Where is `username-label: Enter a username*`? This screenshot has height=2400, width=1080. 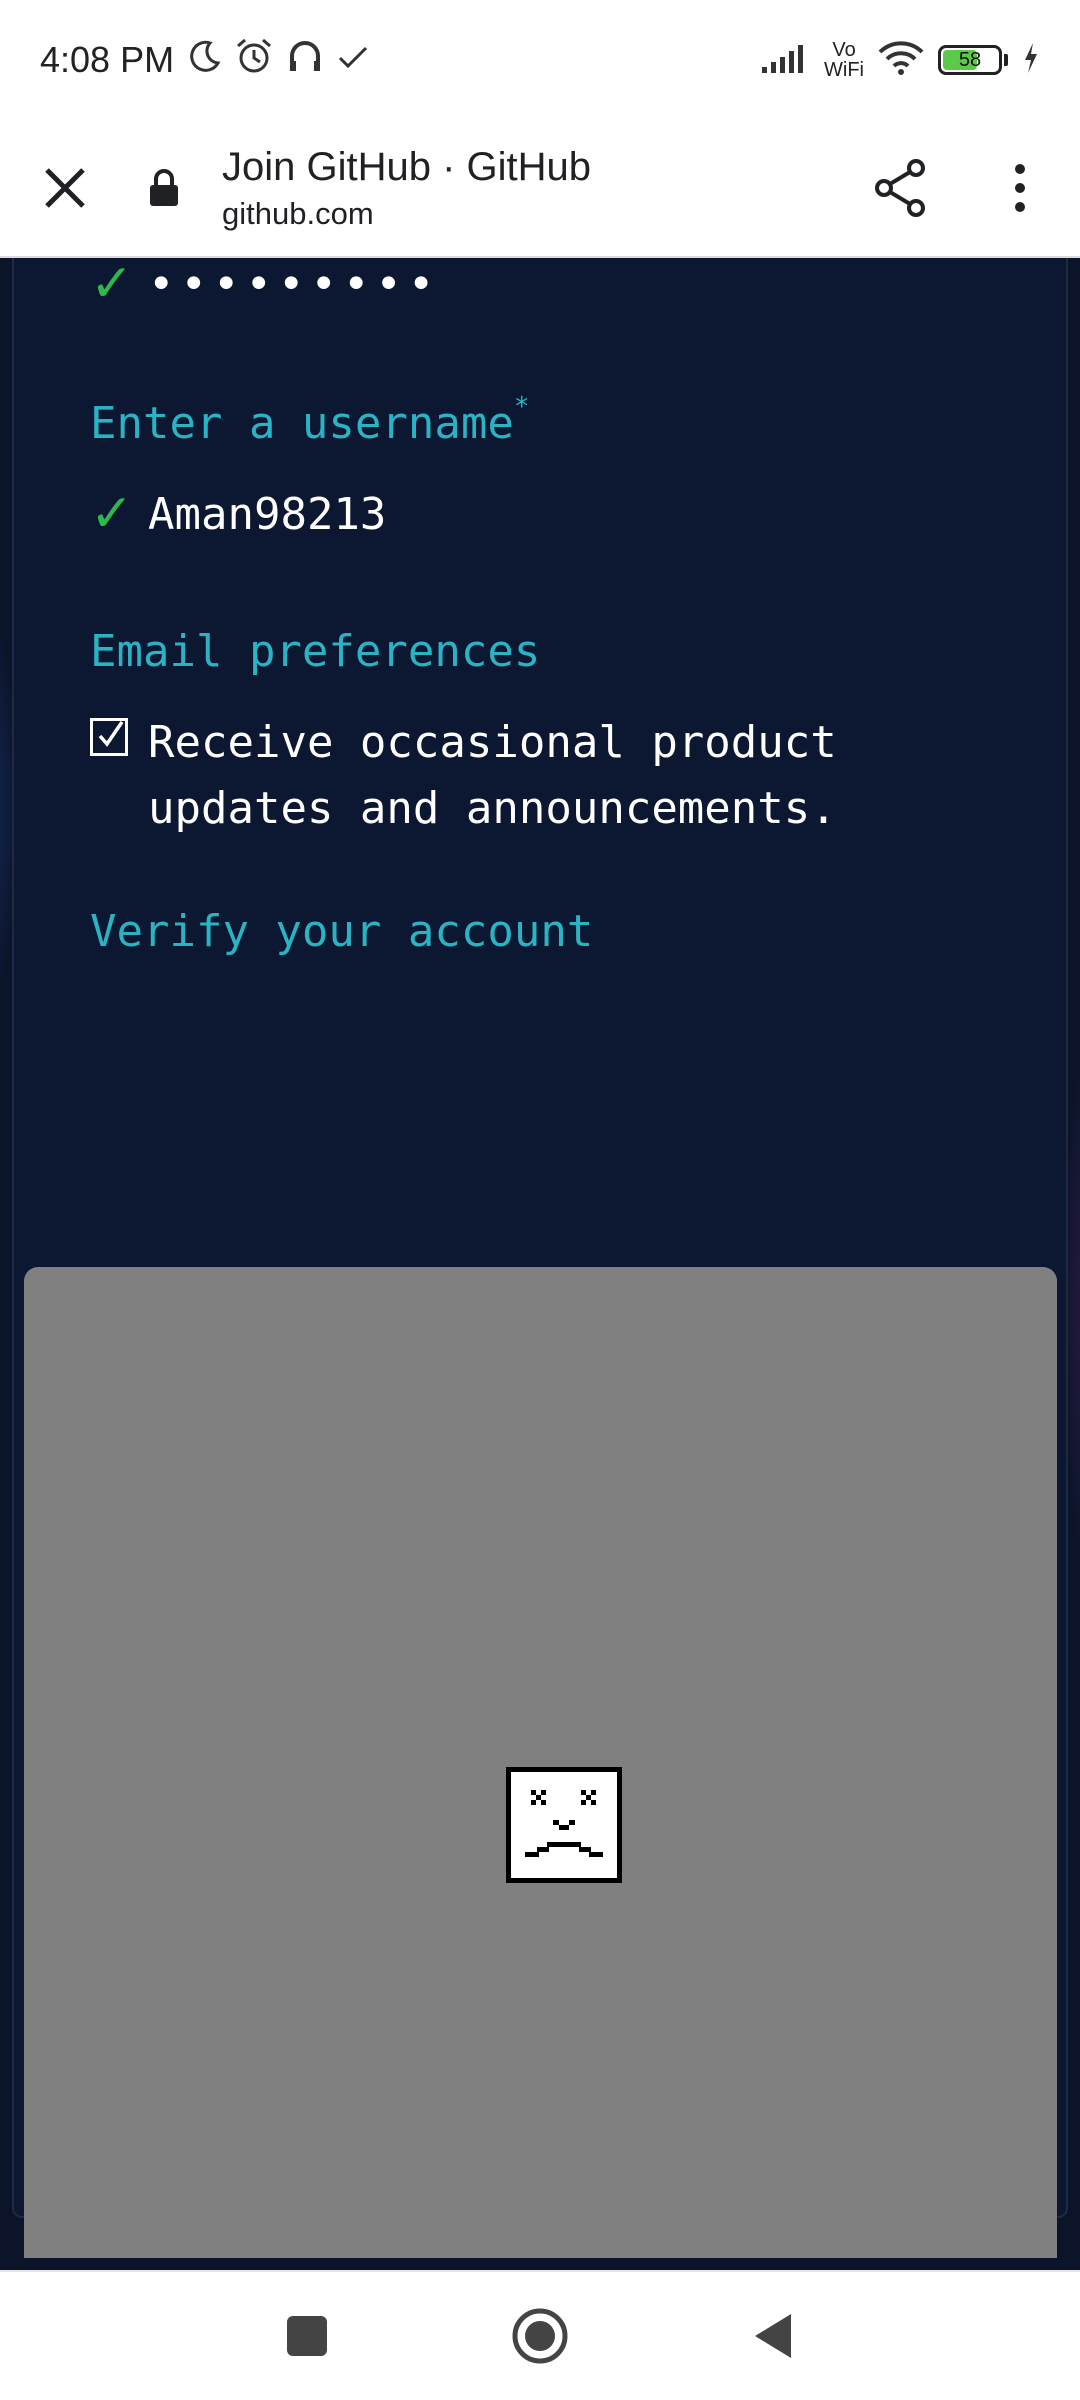
username-label: Enter a username* is located at coordinates (310, 420).